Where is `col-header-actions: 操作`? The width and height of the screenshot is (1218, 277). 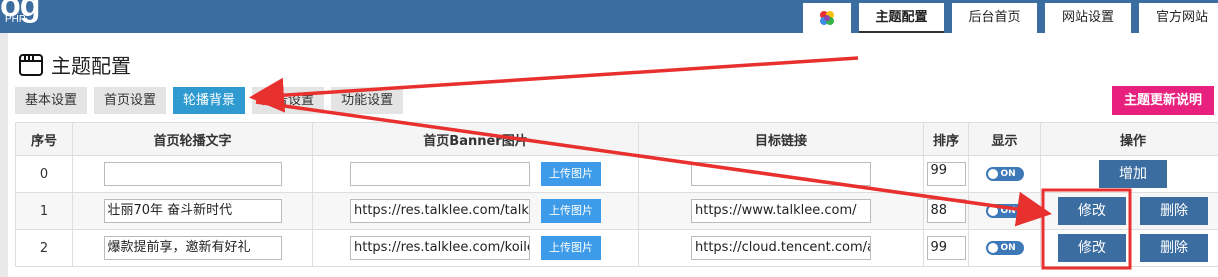
col-header-actions: 操作 is located at coordinates (1129, 139).